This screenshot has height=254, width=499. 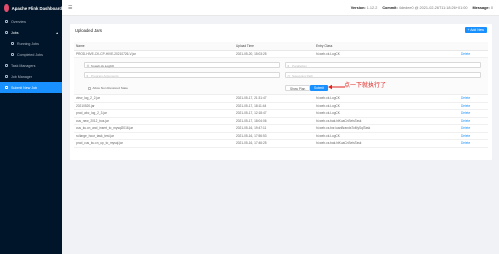 What do you see at coordinates (372, 7) in the screenshot?
I see `version-value: 1.12.2` at bounding box center [372, 7].